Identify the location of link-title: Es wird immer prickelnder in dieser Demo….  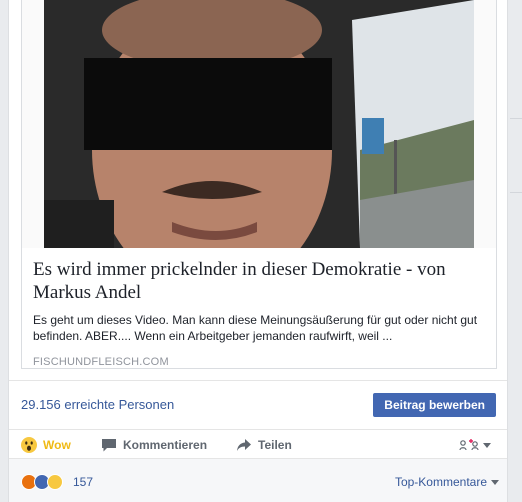
(260, 281).